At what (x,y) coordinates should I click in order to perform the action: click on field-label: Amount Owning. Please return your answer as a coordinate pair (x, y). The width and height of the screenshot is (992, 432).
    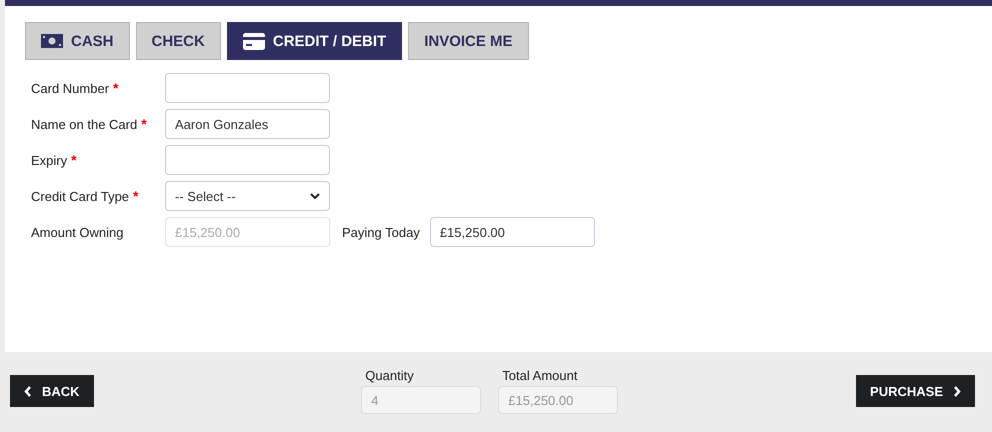
    Looking at the image, I should click on (77, 232).